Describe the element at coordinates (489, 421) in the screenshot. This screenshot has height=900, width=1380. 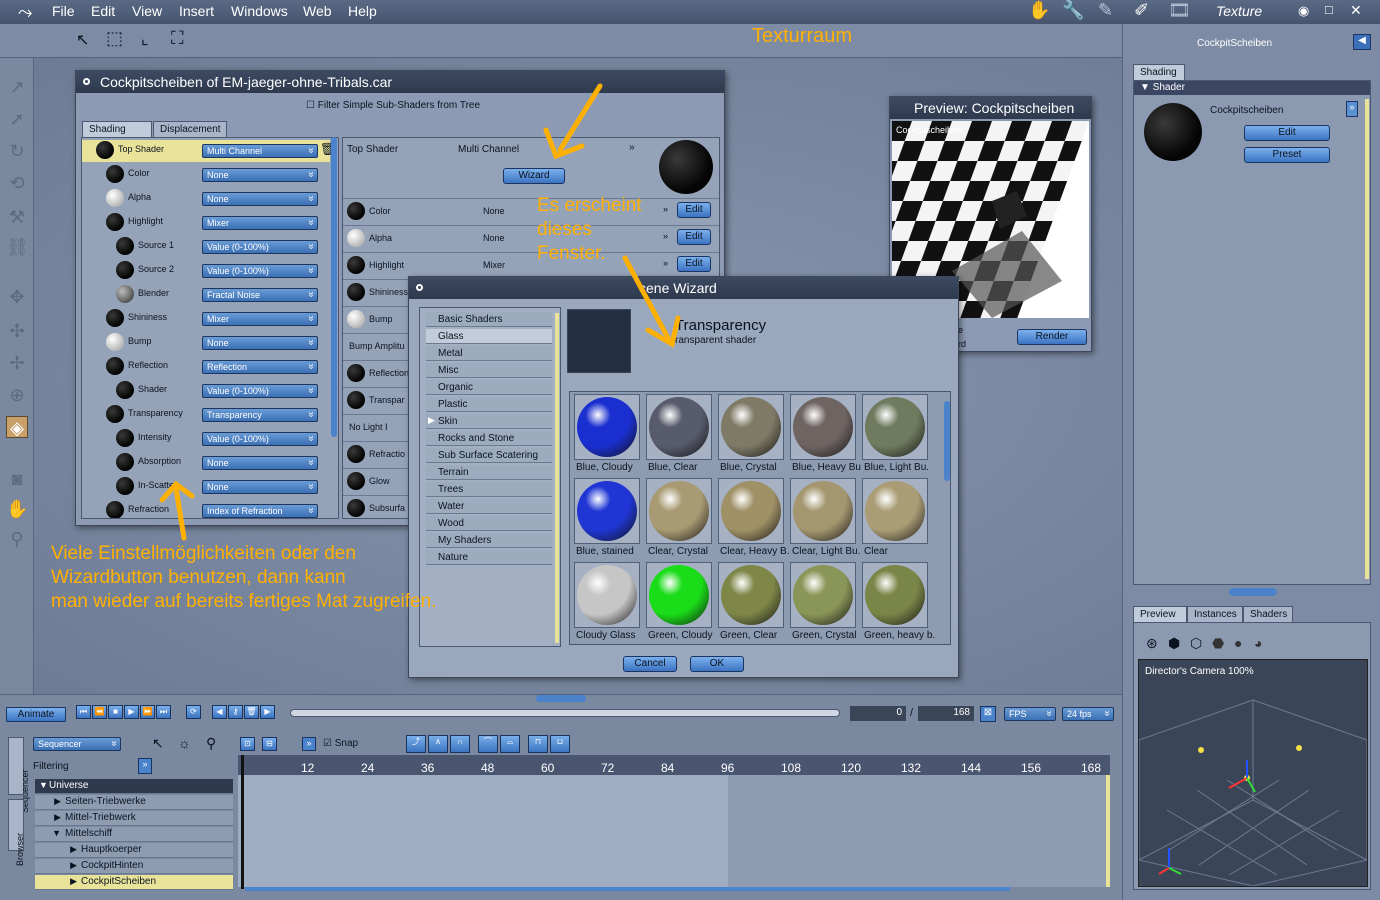
I see `category-item: Skin` at that location.